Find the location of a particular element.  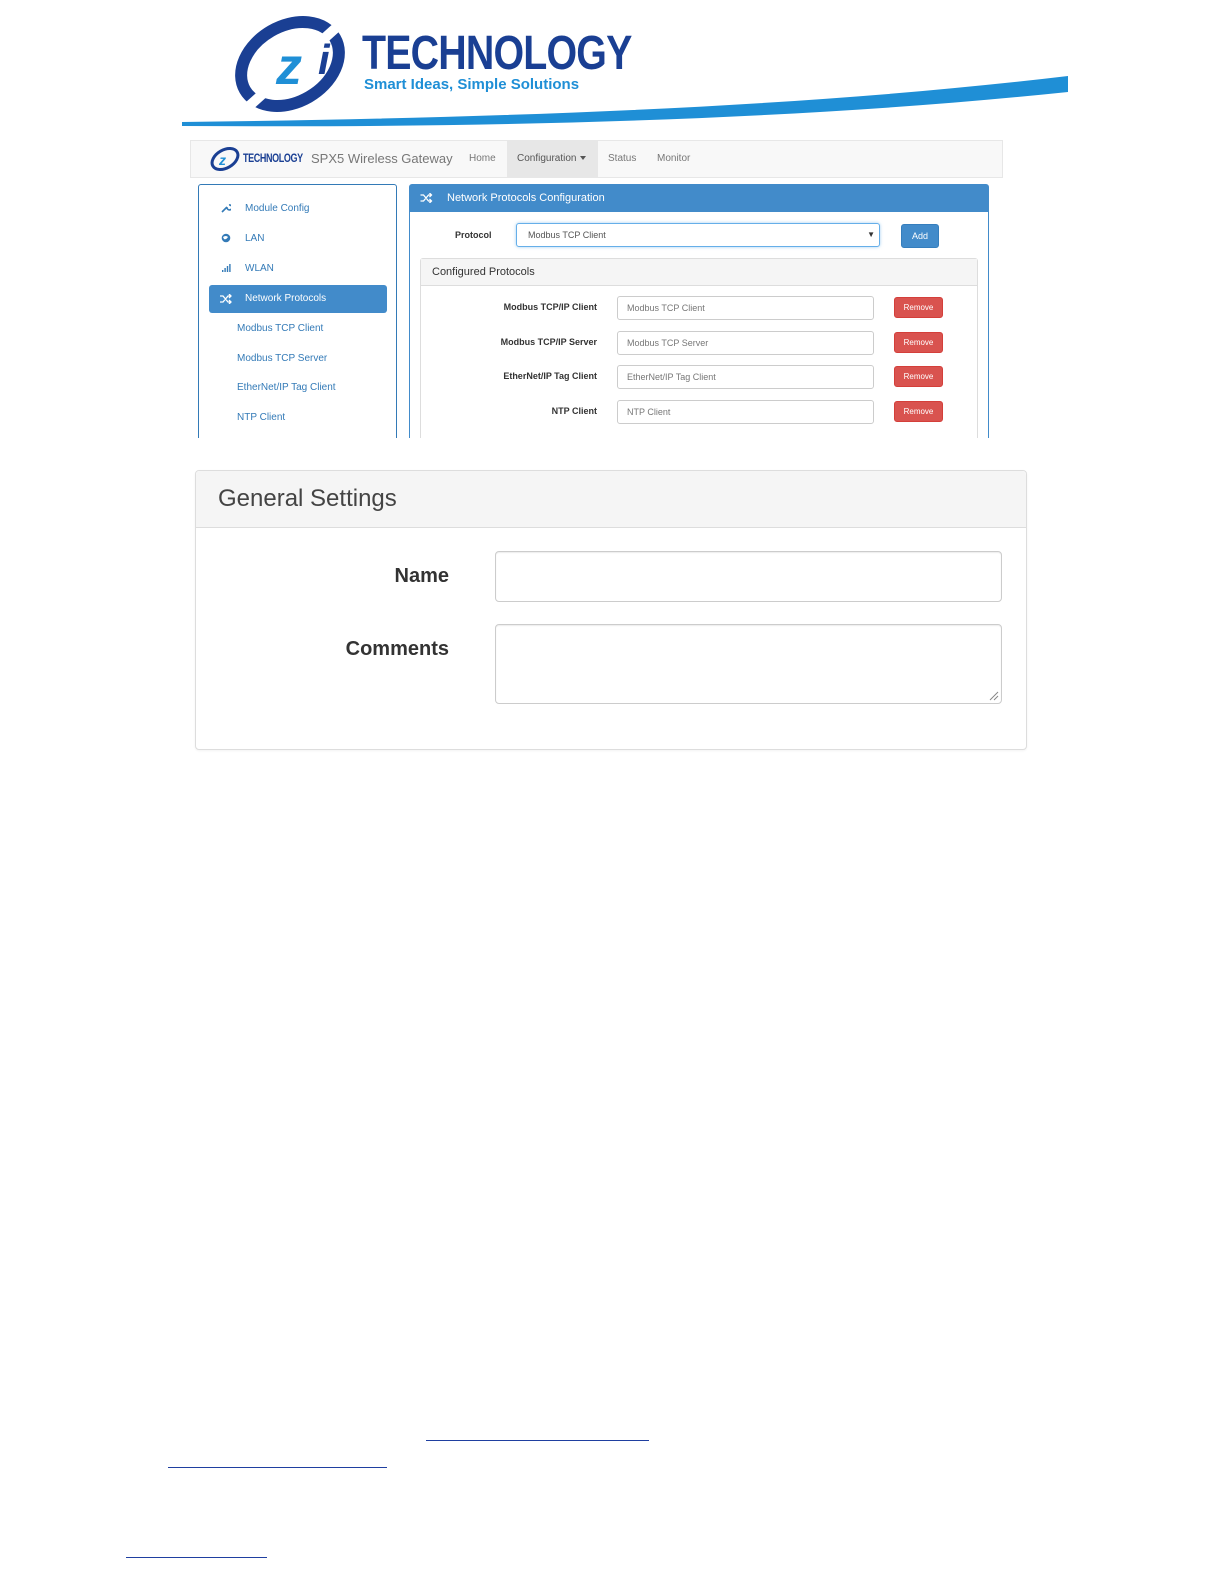

row-label: Modbus TCP/IP Client is located at coordinates (550, 307).